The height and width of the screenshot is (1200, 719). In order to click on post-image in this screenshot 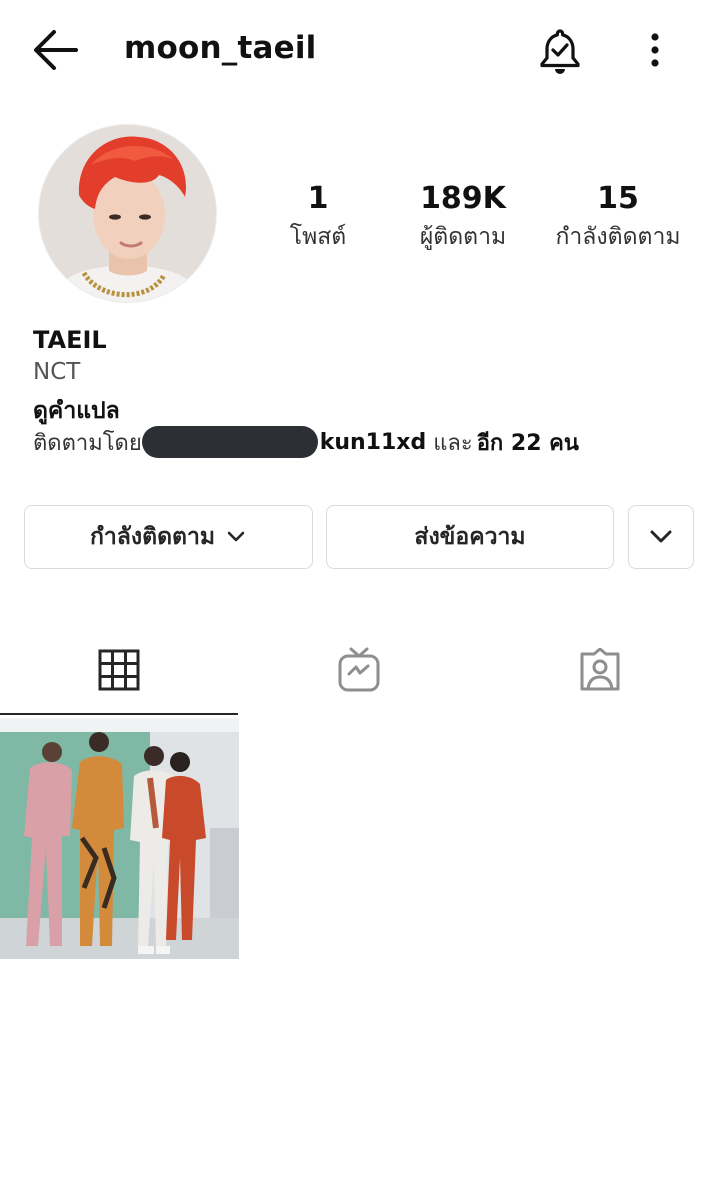, I will do `click(119, 838)`.